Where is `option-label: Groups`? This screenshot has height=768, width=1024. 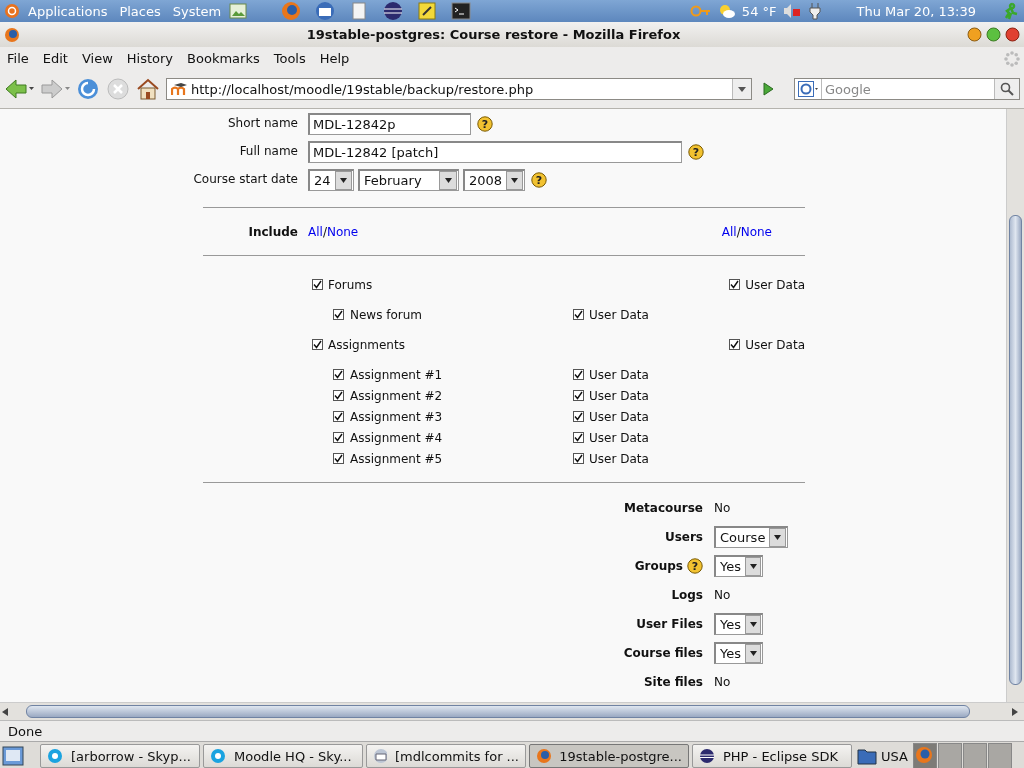 option-label: Groups is located at coordinates (658, 565).